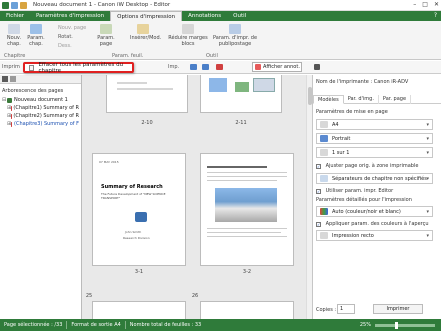 Image resolution: width=441 pixels, height=331 pixels. What do you see at coordinates (14, 29) in the screenshot?
I see `new-chapter-icon` at bounding box center [14, 29].